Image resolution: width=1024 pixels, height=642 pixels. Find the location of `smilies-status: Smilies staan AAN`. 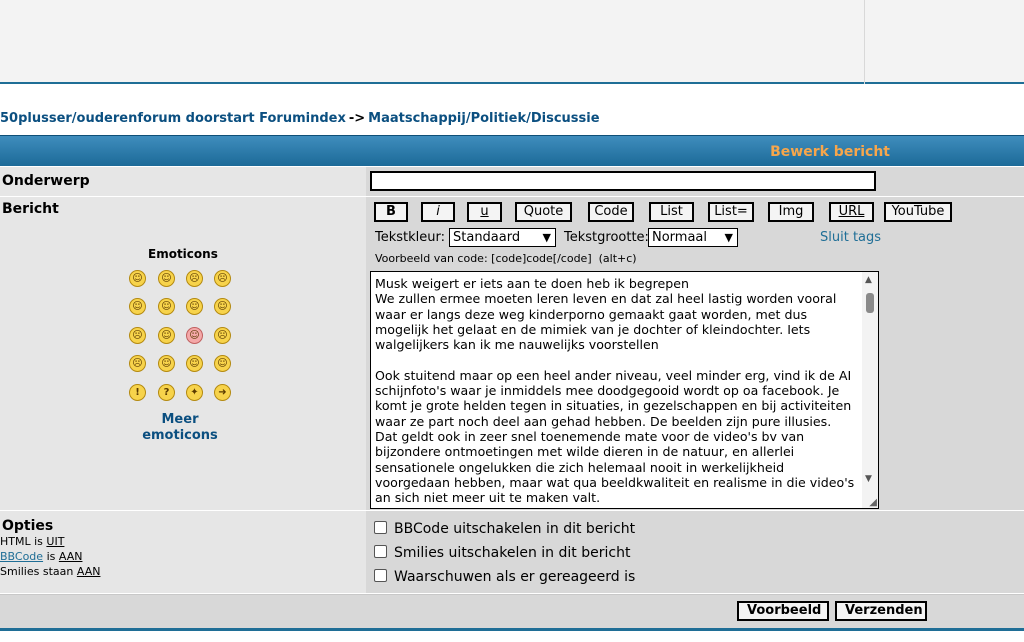

smilies-status: Smilies staan AAN is located at coordinates (50, 571).